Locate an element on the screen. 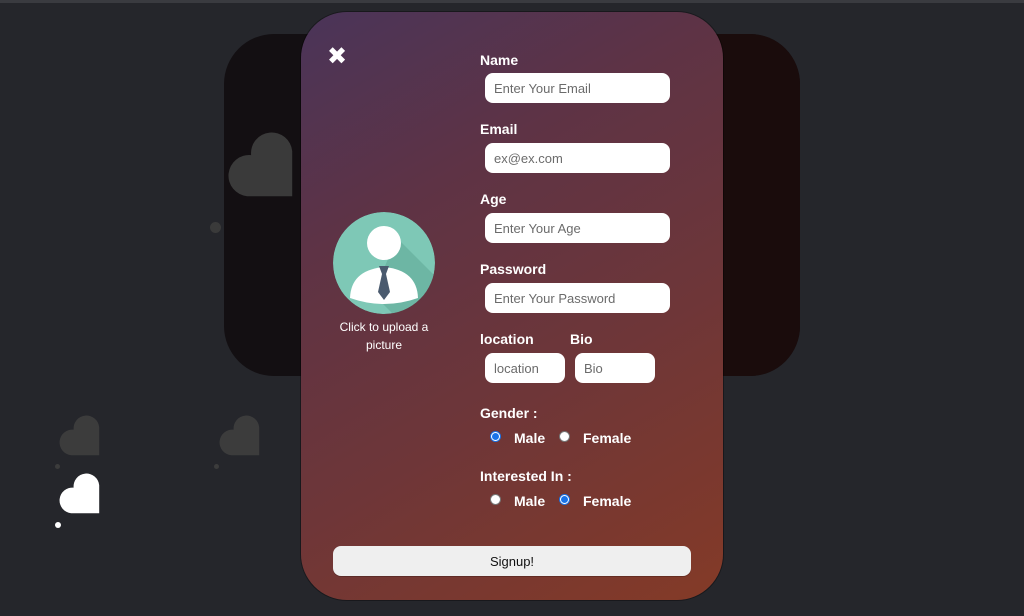 The height and width of the screenshot is (616, 1024). gender-label: Gender : is located at coordinates (509, 413).